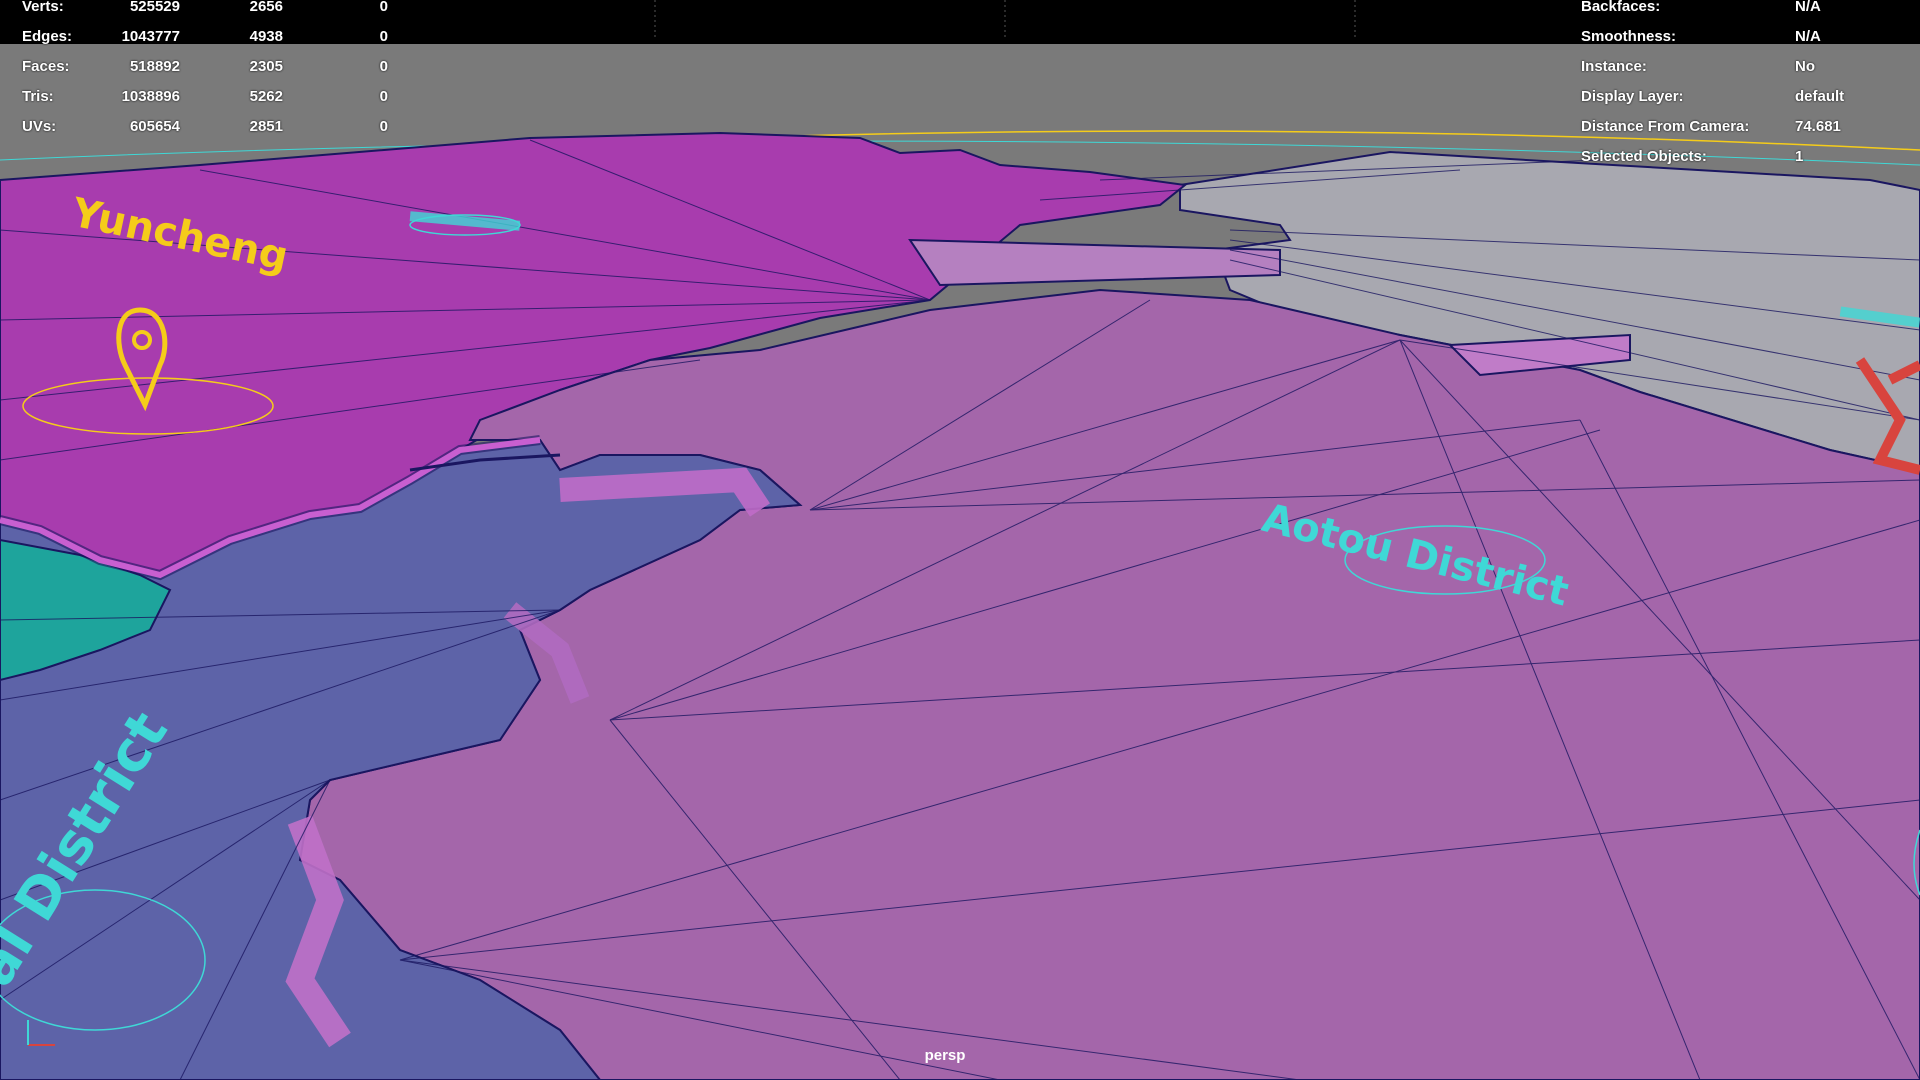 The height and width of the screenshot is (1080, 1920). What do you see at coordinates (46, 66) in the screenshot?
I see `stats-label: Faces:` at bounding box center [46, 66].